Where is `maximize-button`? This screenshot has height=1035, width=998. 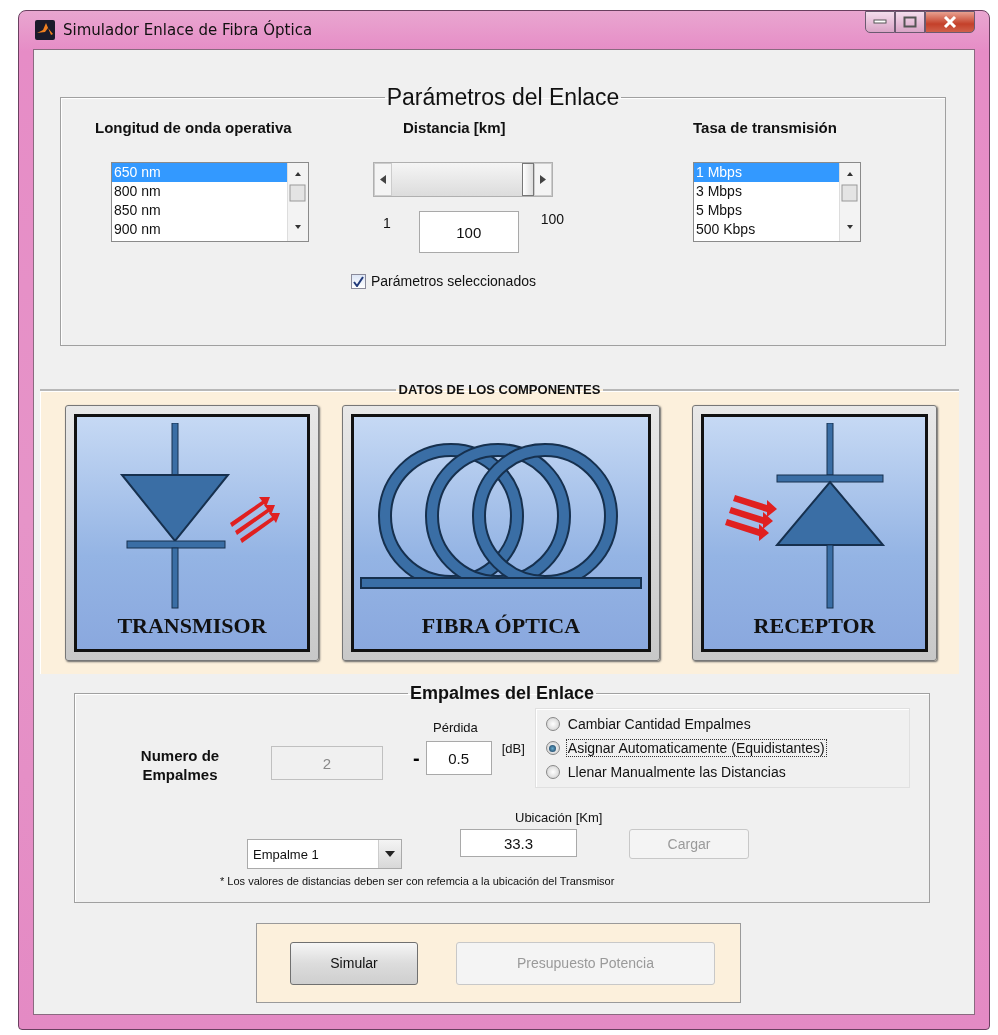
maximize-button is located at coordinates (910, 22).